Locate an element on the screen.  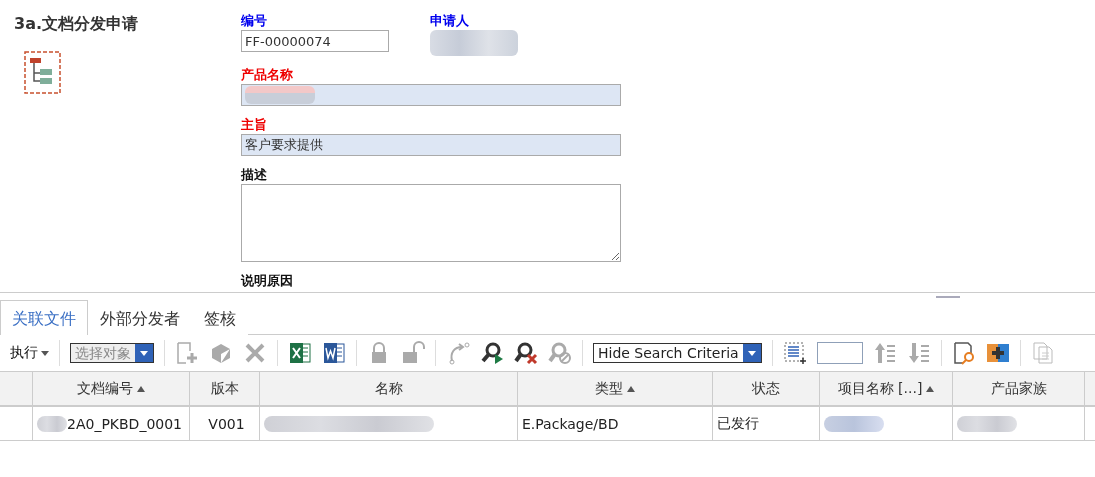
search-clear-icon is located at coordinates (526, 353).